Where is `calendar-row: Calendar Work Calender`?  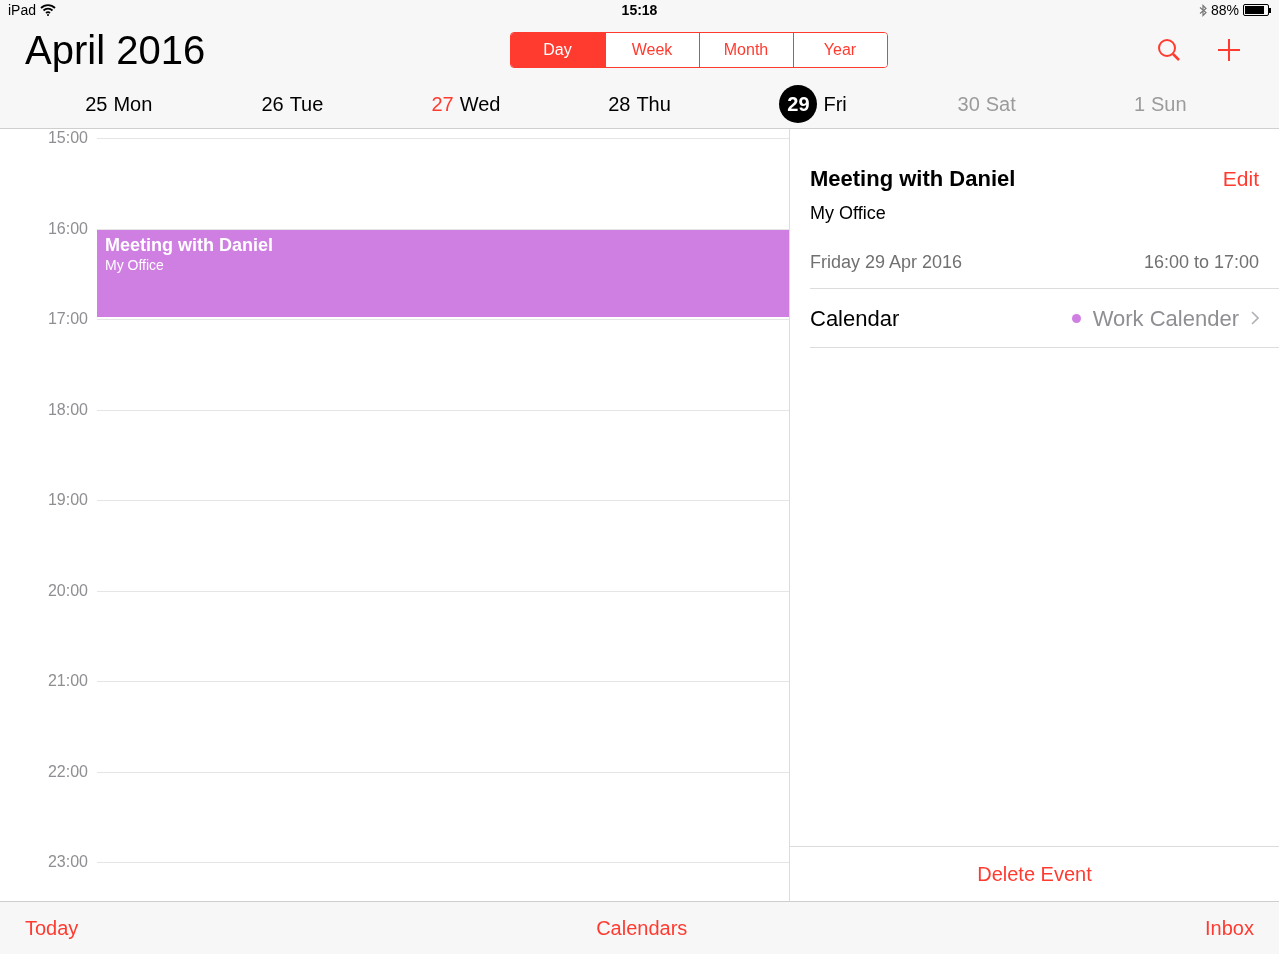 calendar-row: Calendar Work Calender is located at coordinates (1044, 318).